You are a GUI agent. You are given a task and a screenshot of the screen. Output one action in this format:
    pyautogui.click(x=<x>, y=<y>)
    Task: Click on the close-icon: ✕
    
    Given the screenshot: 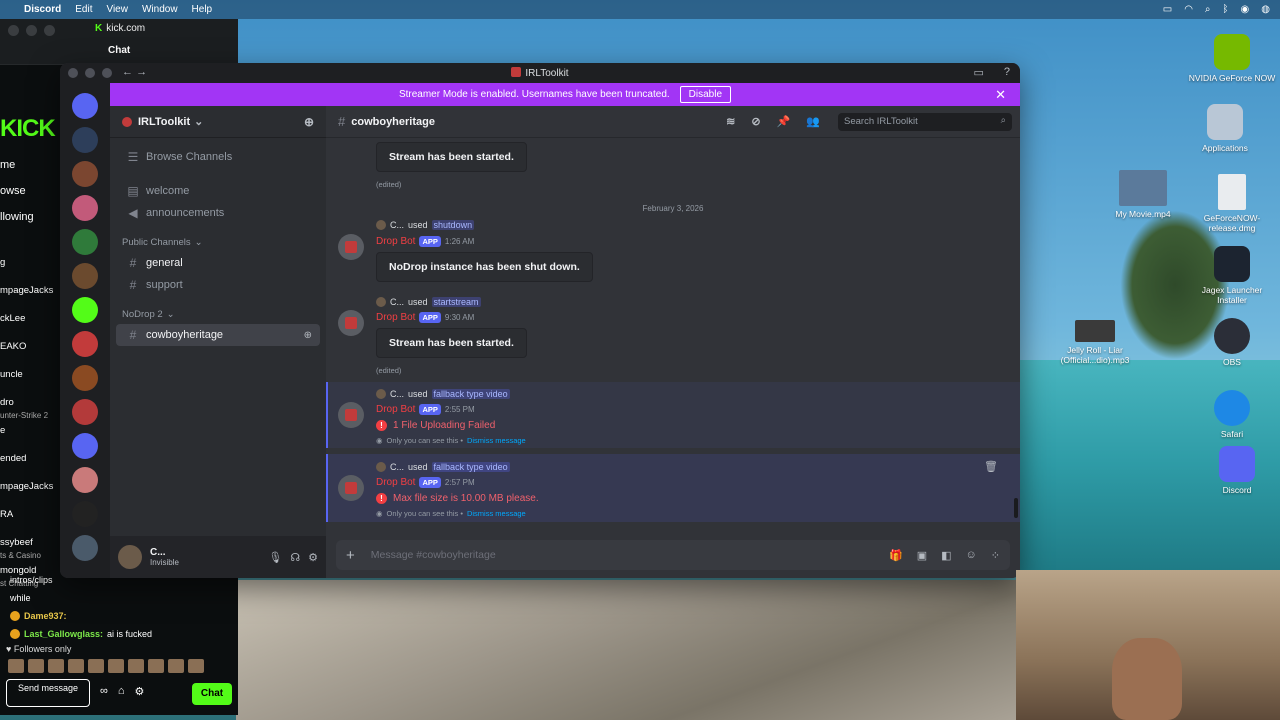 What is the action you would take?
    pyautogui.click(x=1000, y=95)
    